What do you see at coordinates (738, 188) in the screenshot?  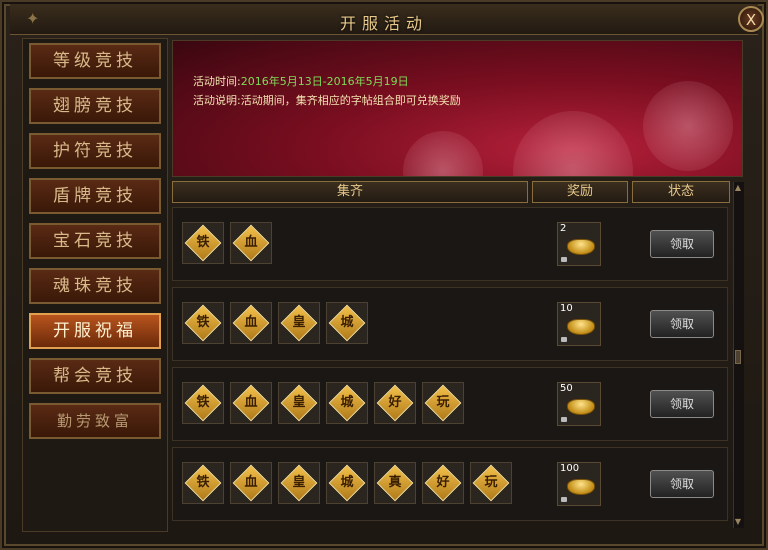 I see `scroll-up-icon: ▲` at bounding box center [738, 188].